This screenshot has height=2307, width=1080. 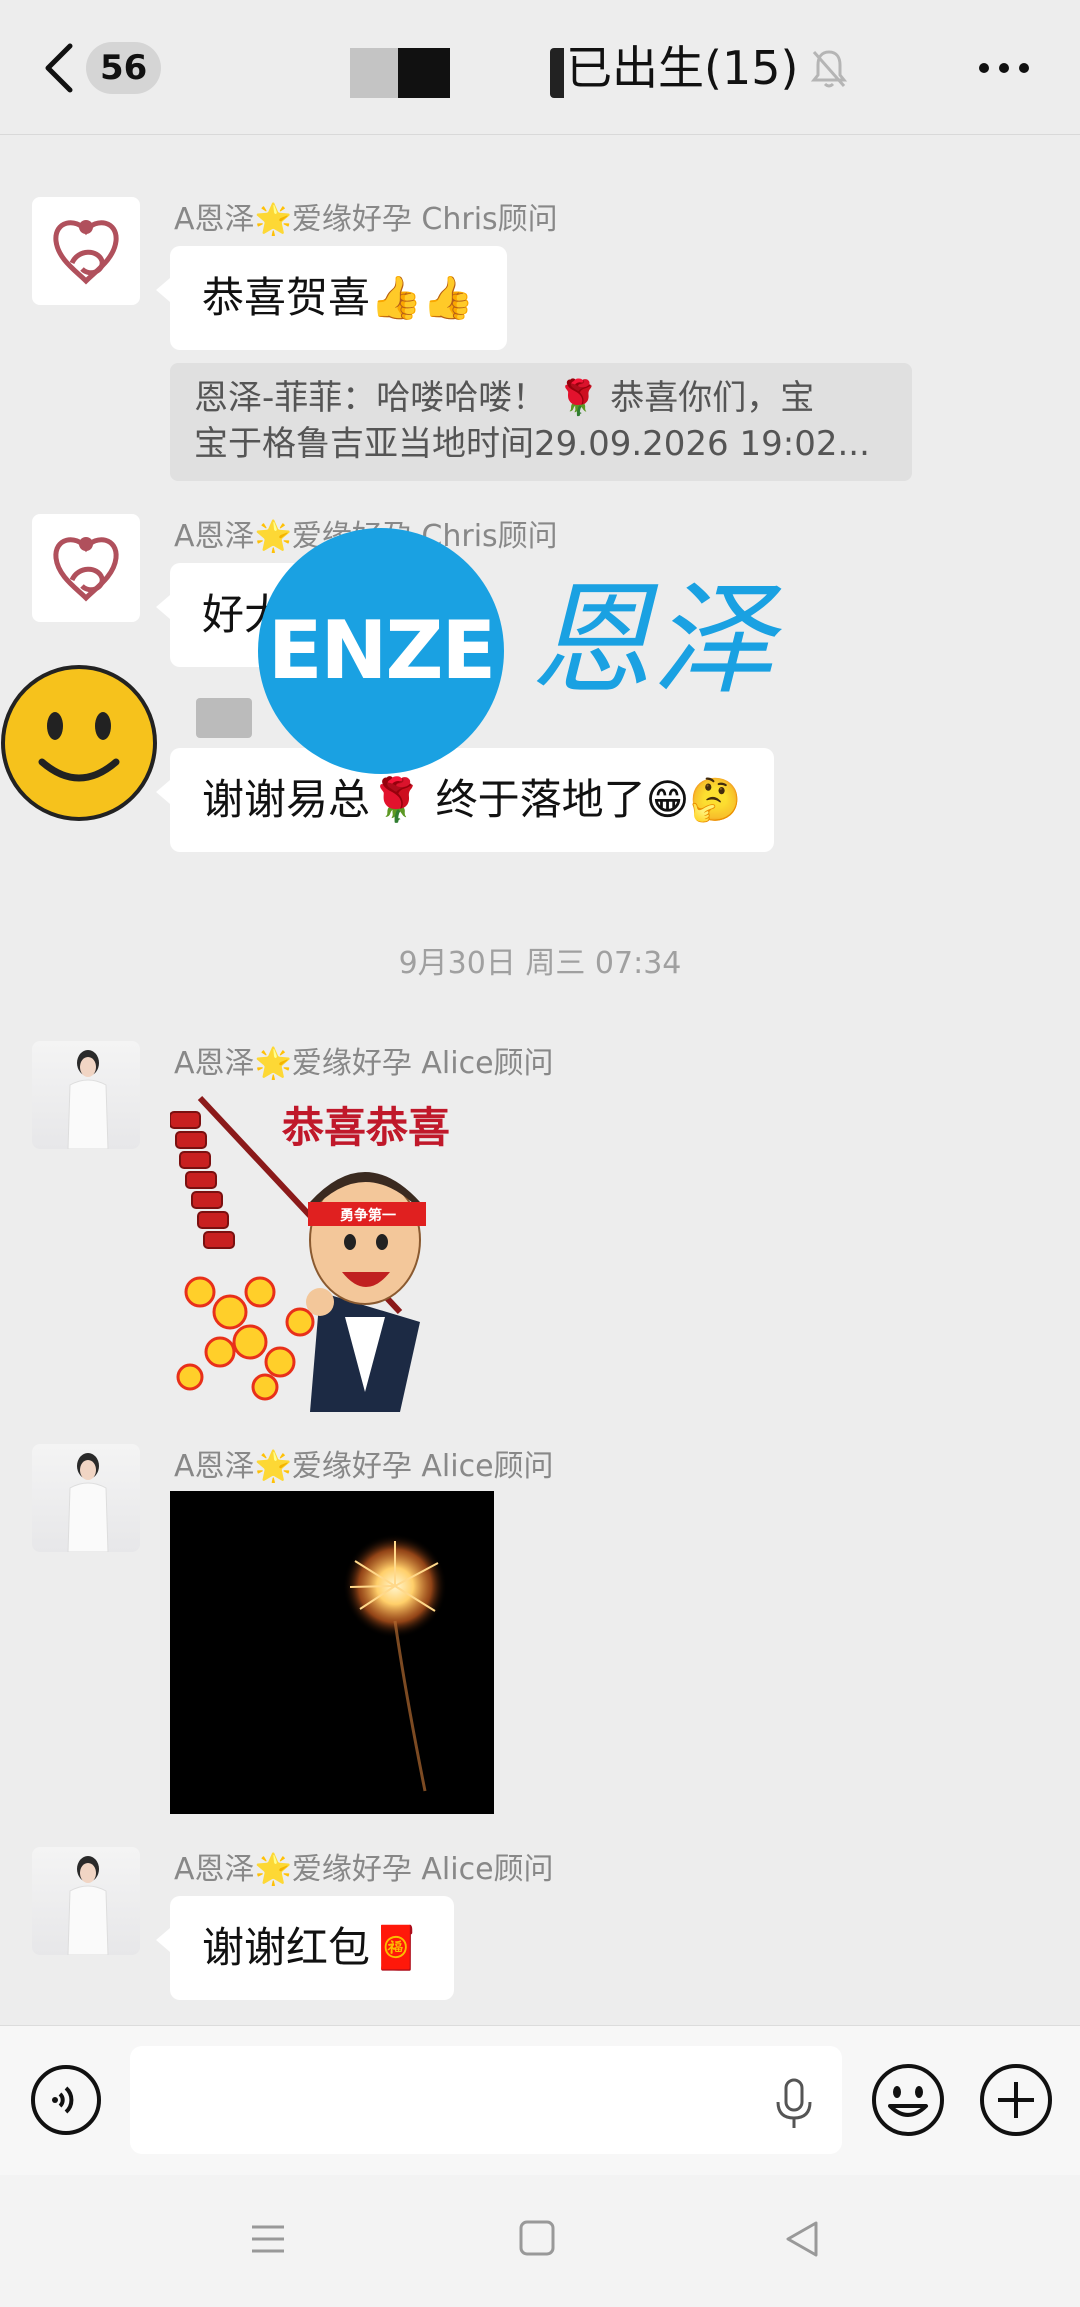 I want to click on smiley-face-icon, so click(x=79, y=743).